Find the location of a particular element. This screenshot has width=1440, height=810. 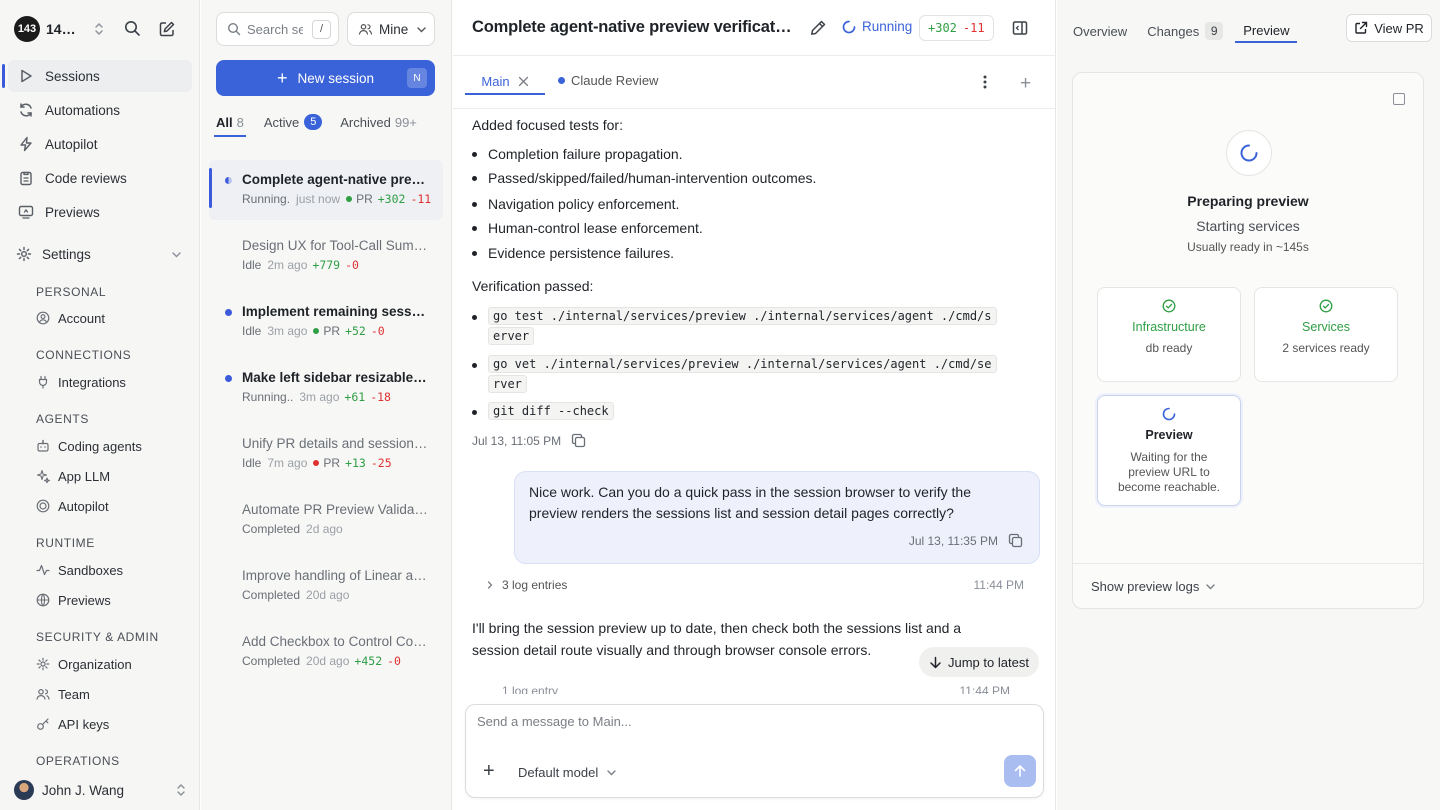

model-select: Default model is located at coordinates (567, 772).